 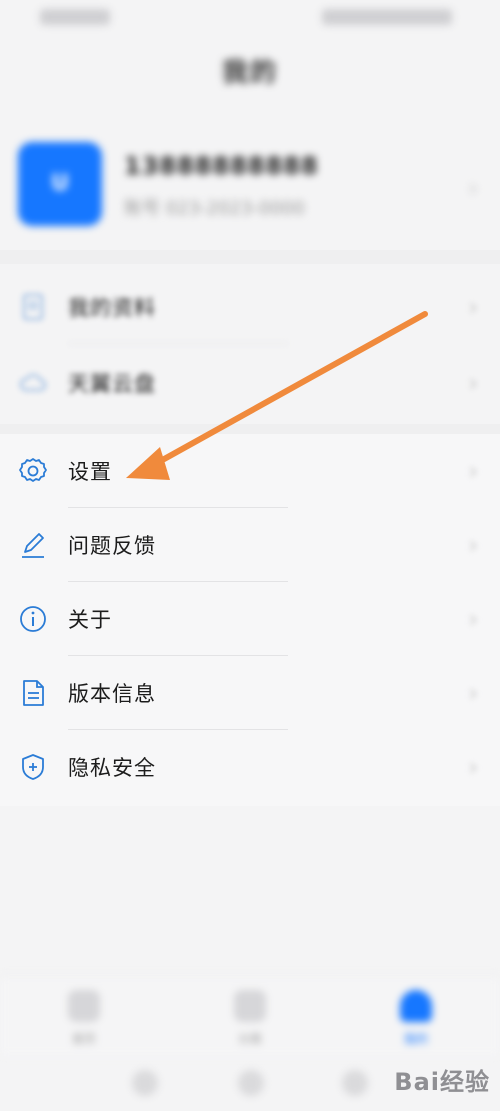 What do you see at coordinates (112, 768) in the screenshot?
I see `menu-item-label: 隐私安全` at bounding box center [112, 768].